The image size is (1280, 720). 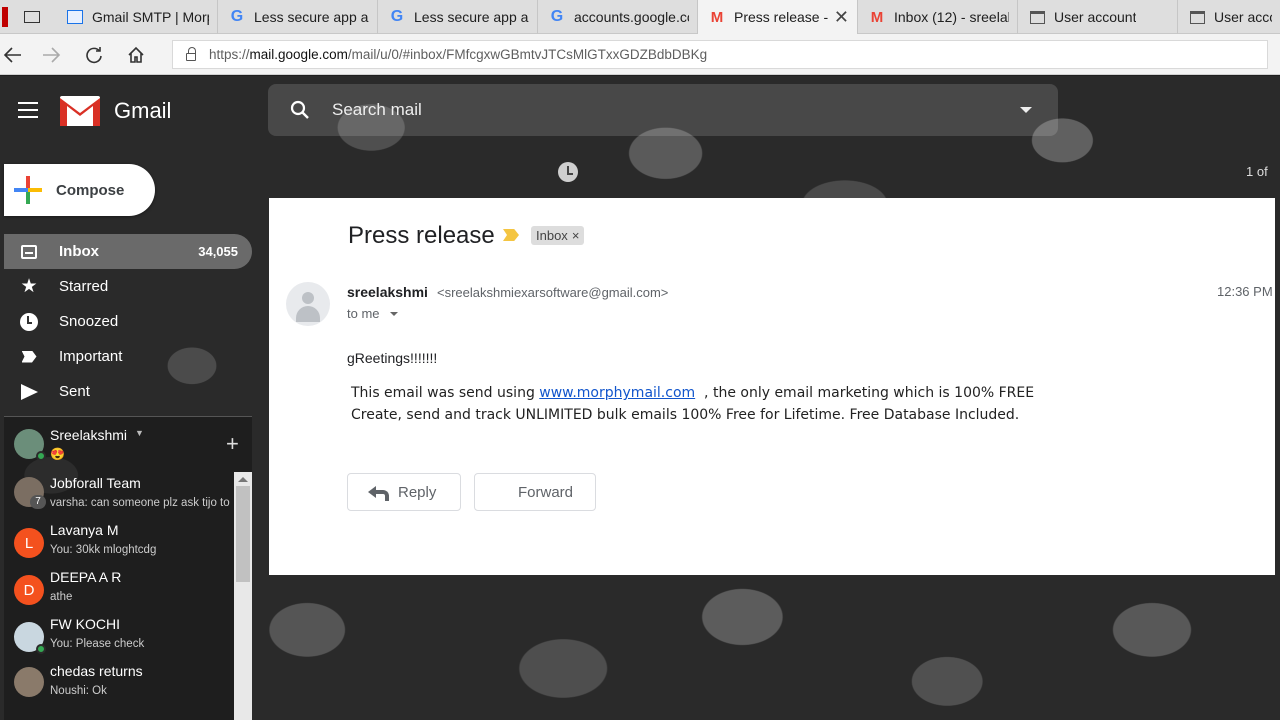 What do you see at coordinates (308, 304) in the screenshot?
I see `sender-avatar` at bounding box center [308, 304].